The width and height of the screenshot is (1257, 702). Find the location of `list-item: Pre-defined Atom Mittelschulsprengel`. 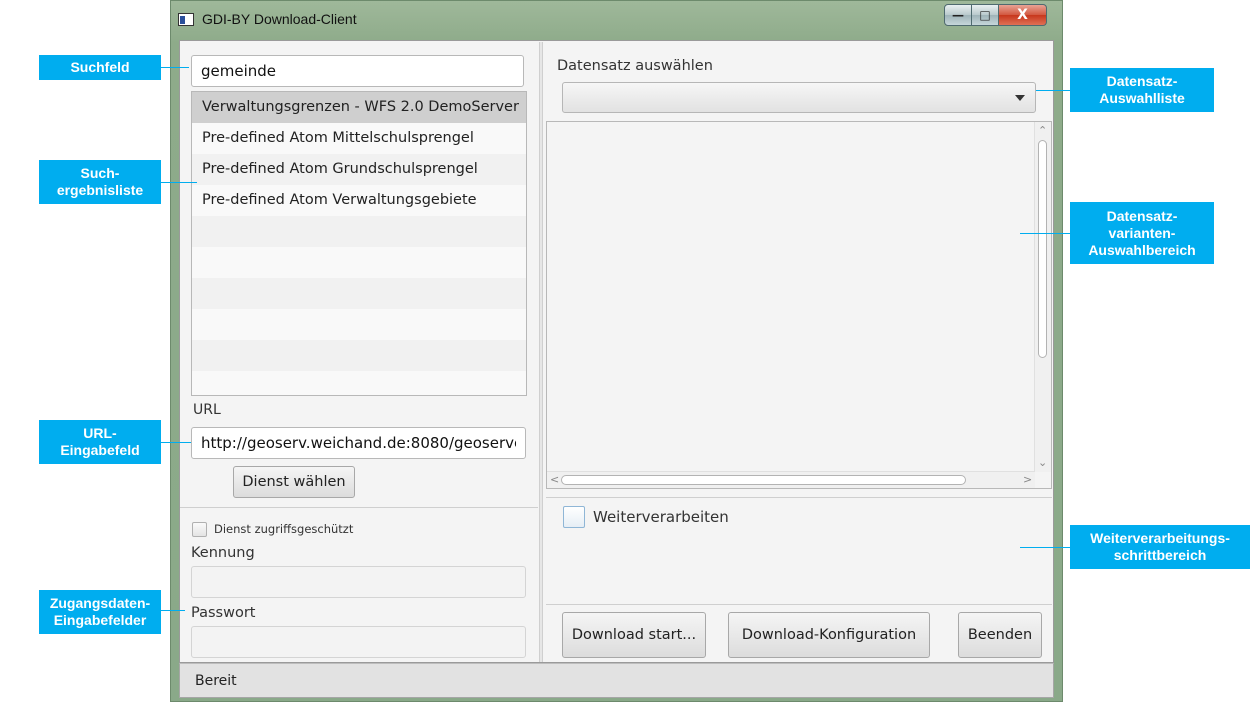

list-item: Pre-defined Atom Mittelschulsprengel is located at coordinates (359, 138).